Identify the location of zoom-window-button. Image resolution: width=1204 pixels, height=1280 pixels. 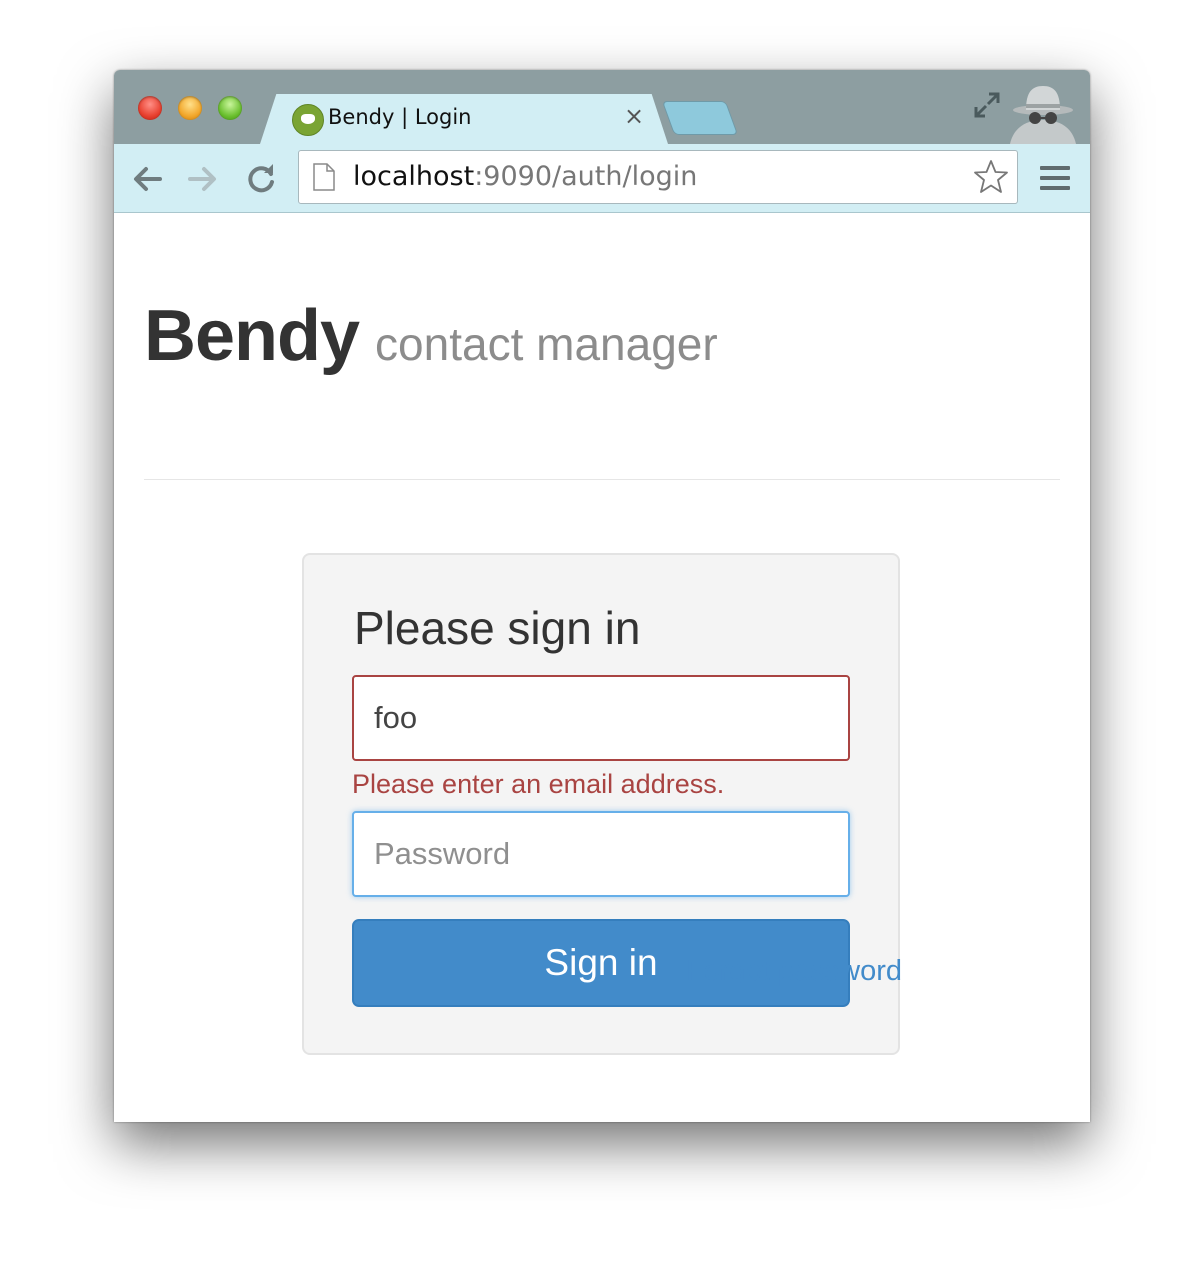
(230, 108).